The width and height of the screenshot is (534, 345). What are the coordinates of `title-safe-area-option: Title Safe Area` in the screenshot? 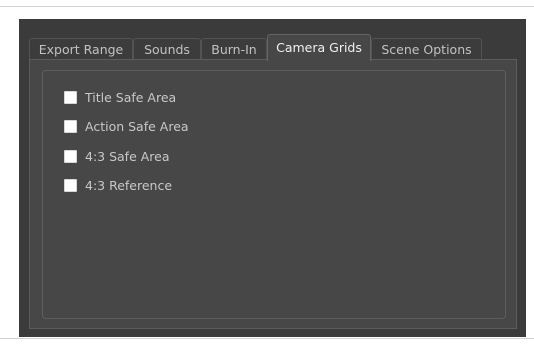 It's located at (120, 97).